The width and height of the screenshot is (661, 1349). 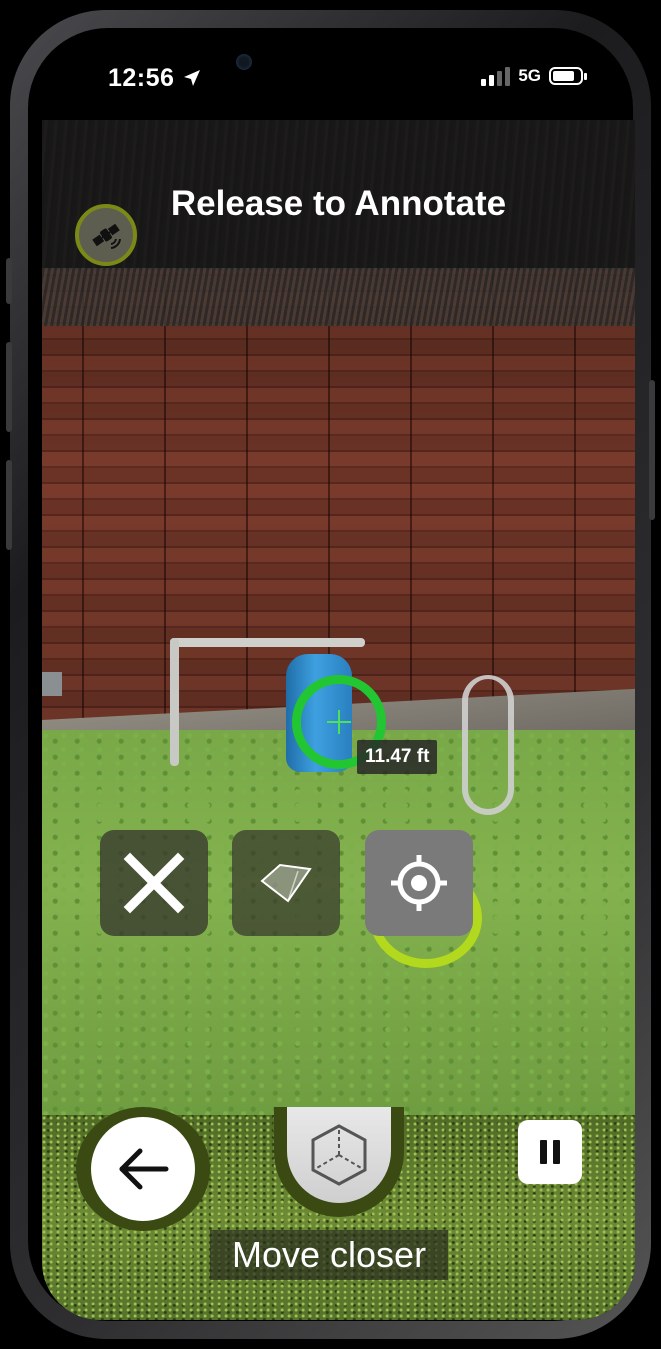 I want to click on battery-icon, so click(x=568, y=76).